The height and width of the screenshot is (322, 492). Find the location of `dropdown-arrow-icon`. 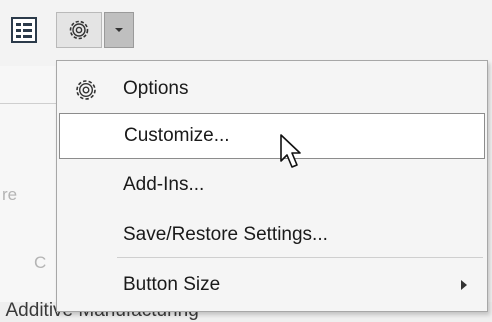

dropdown-arrow-icon is located at coordinates (119, 30).